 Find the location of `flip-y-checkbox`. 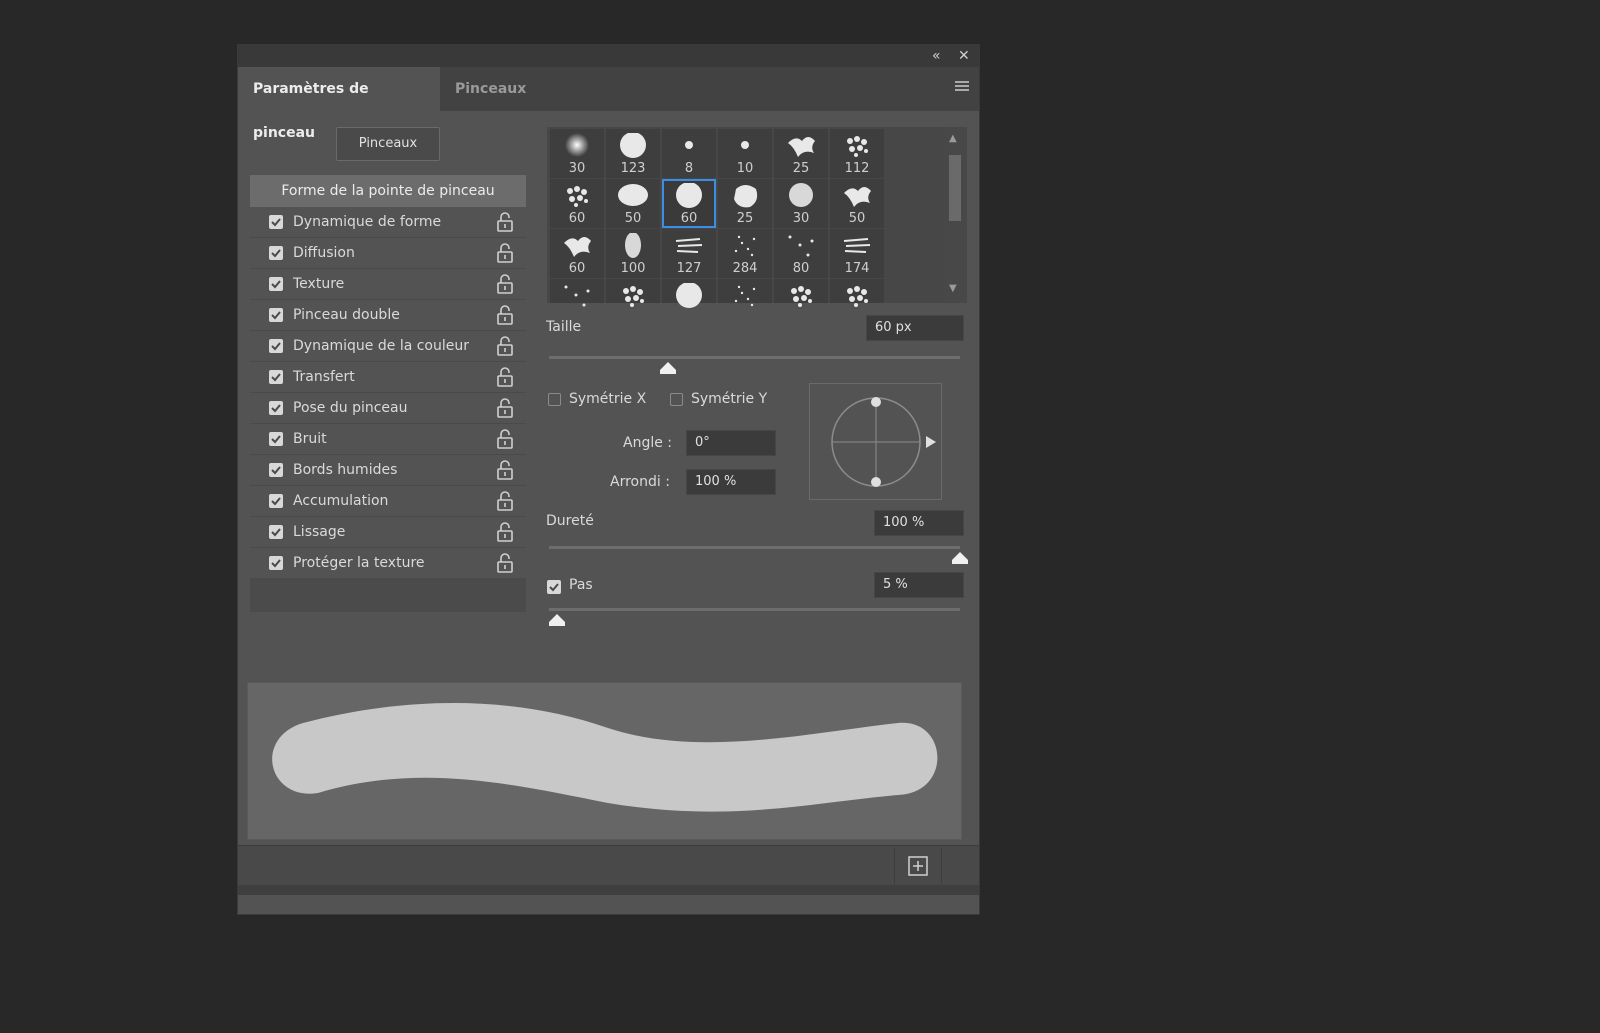

flip-y-checkbox is located at coordinates (676, 399).